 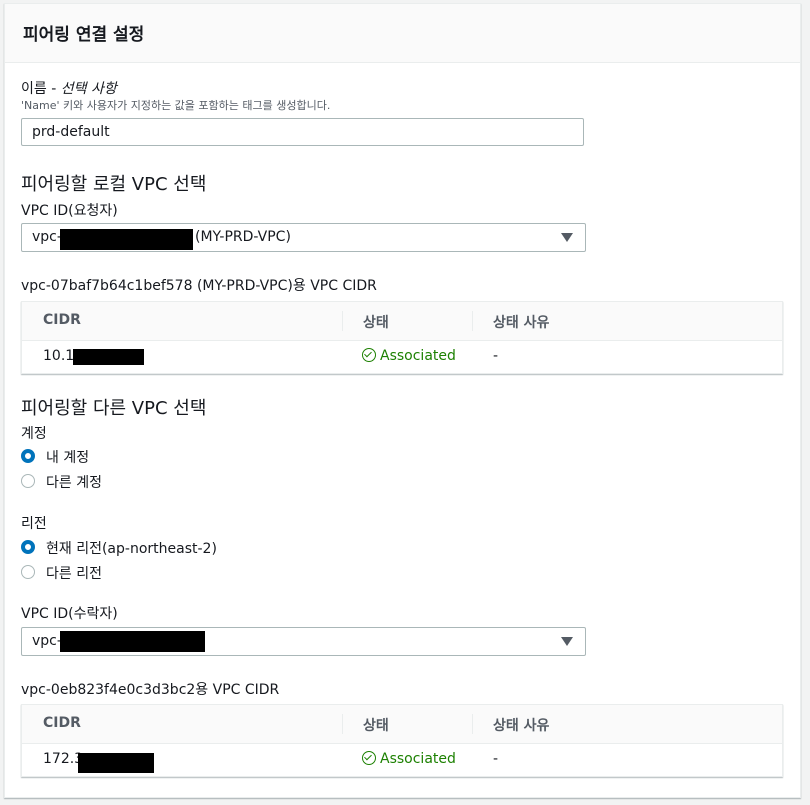 I want to click on accepter-vpc-id-label: VPC ID(수락자), so click(x=69, y=614).